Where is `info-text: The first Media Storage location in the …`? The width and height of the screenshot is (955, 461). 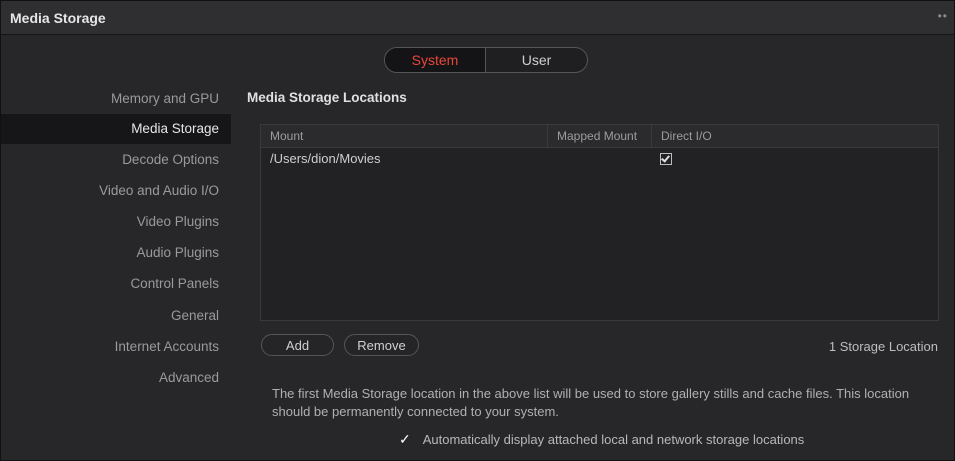
info-text: The first Media Storage location in the … is located at coordinates (591, 402).